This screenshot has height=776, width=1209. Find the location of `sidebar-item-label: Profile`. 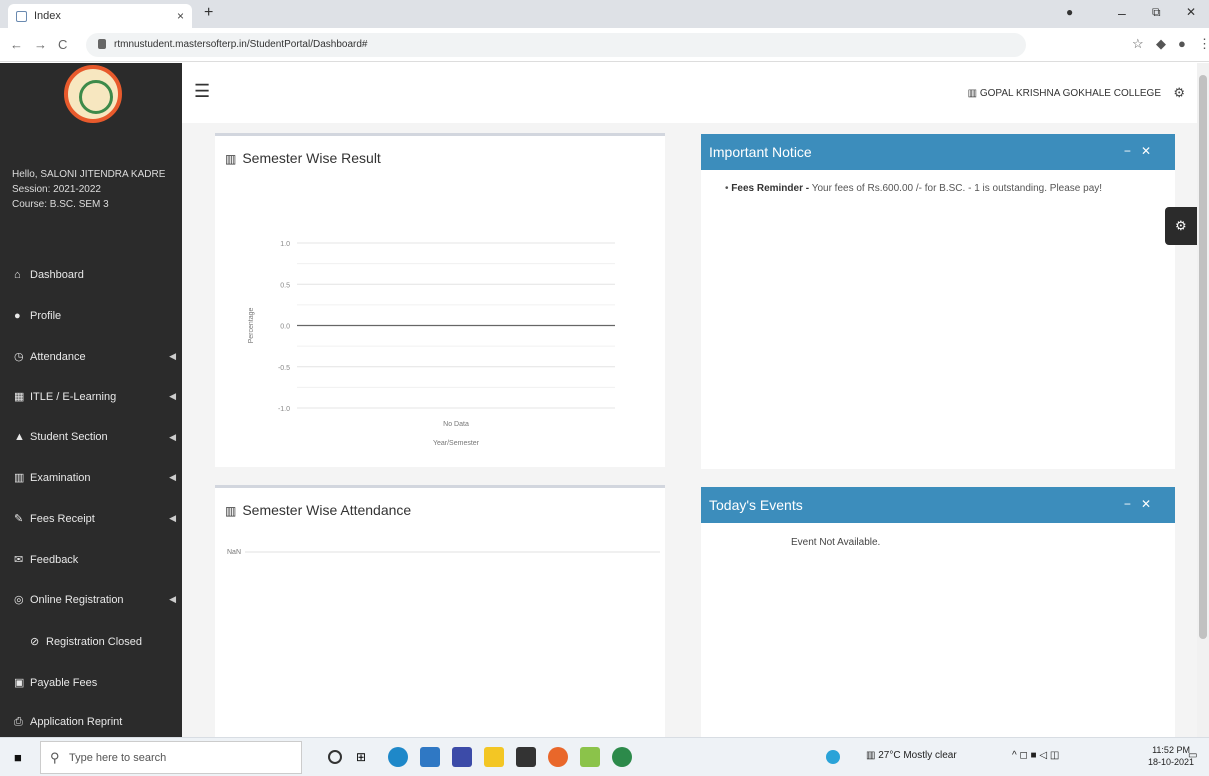

sidebar-item-label: Profile is located at coordinates (46, 316).